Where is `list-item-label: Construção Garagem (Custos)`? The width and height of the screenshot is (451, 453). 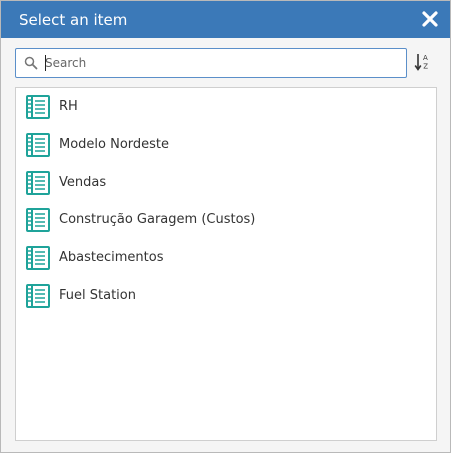 list-item-label: Construção Garagem (Custos) is located at coordinates (157, 219).